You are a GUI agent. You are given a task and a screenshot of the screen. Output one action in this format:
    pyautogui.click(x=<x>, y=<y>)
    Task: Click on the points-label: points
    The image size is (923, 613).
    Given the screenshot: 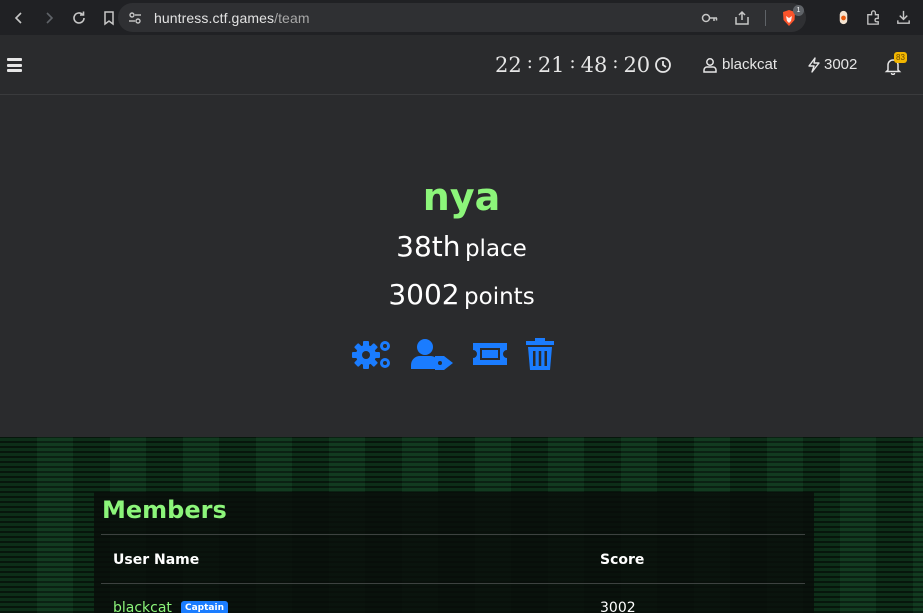 What is the action you would take?
    pyautogui.click(x=499, y=297)
    